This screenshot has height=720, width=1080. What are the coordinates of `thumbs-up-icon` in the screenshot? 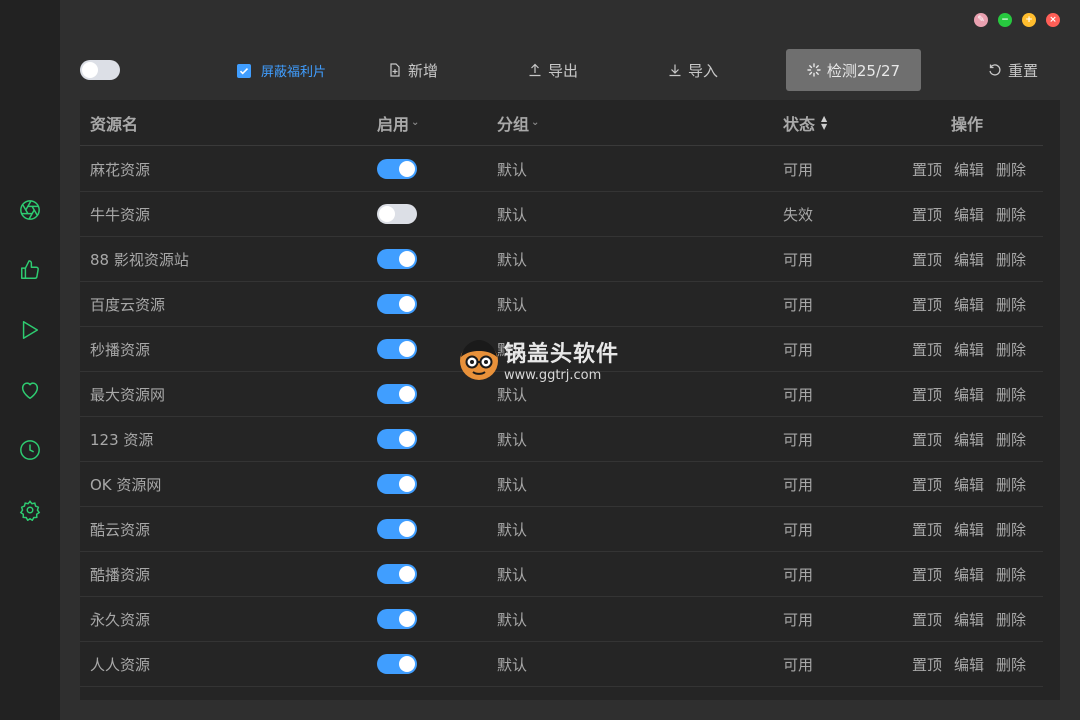 It's located at (30, 270).